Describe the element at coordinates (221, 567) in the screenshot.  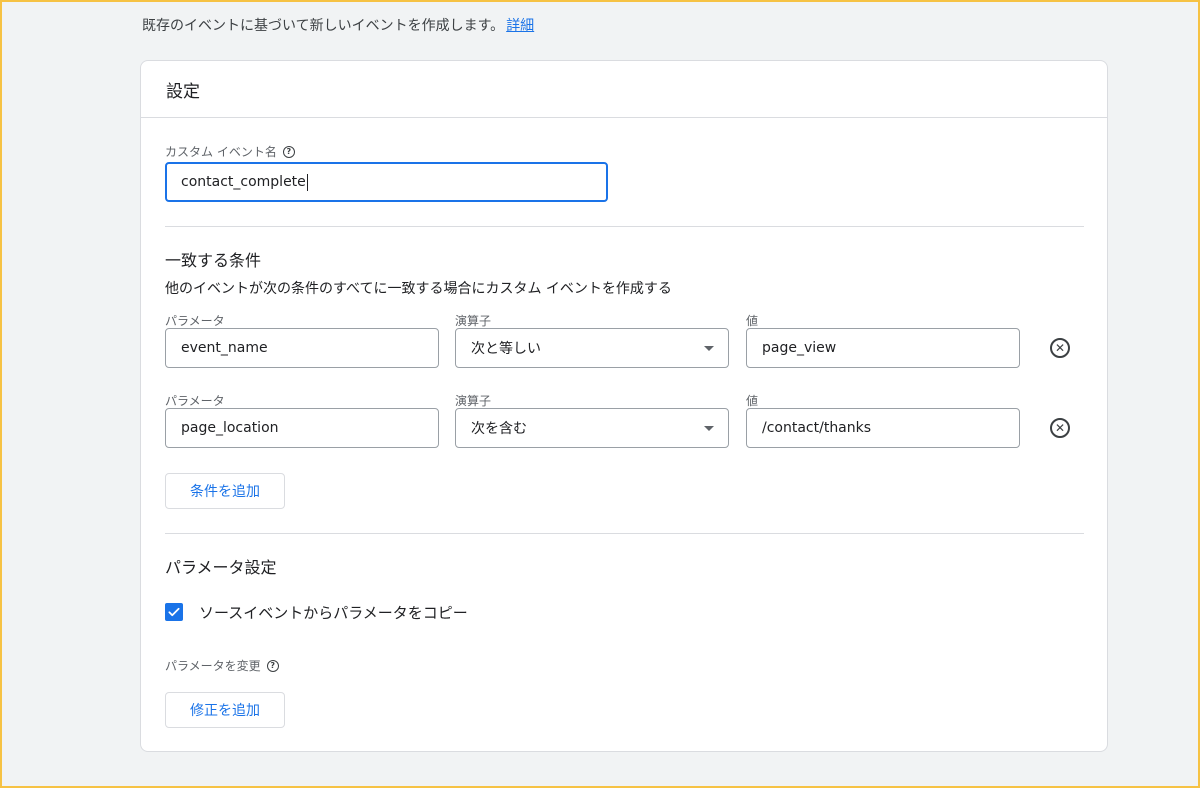
I see `parameter-settings-title: パラメータ設定` at that location.